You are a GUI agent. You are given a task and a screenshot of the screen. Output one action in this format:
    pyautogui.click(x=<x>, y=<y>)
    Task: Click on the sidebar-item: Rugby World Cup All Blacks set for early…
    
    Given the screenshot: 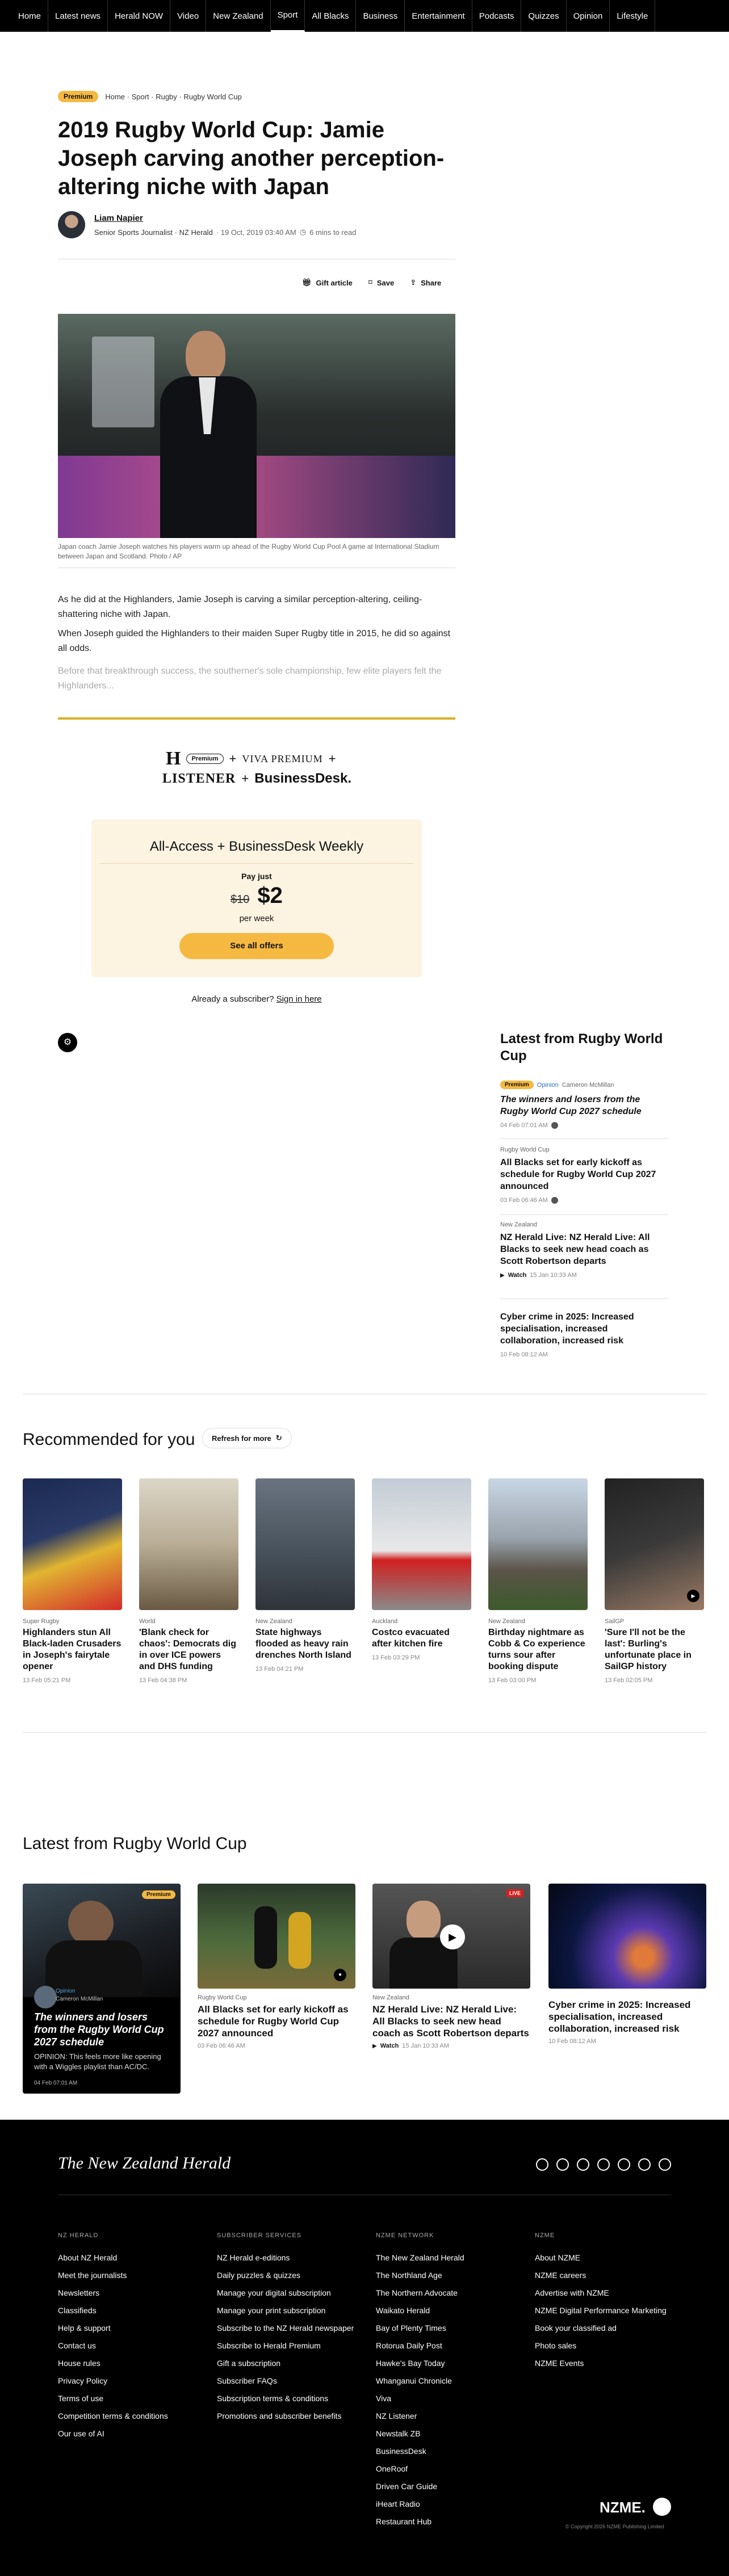 What is the action you would take?
    pyautogui.click(x=584, y=1175)
    